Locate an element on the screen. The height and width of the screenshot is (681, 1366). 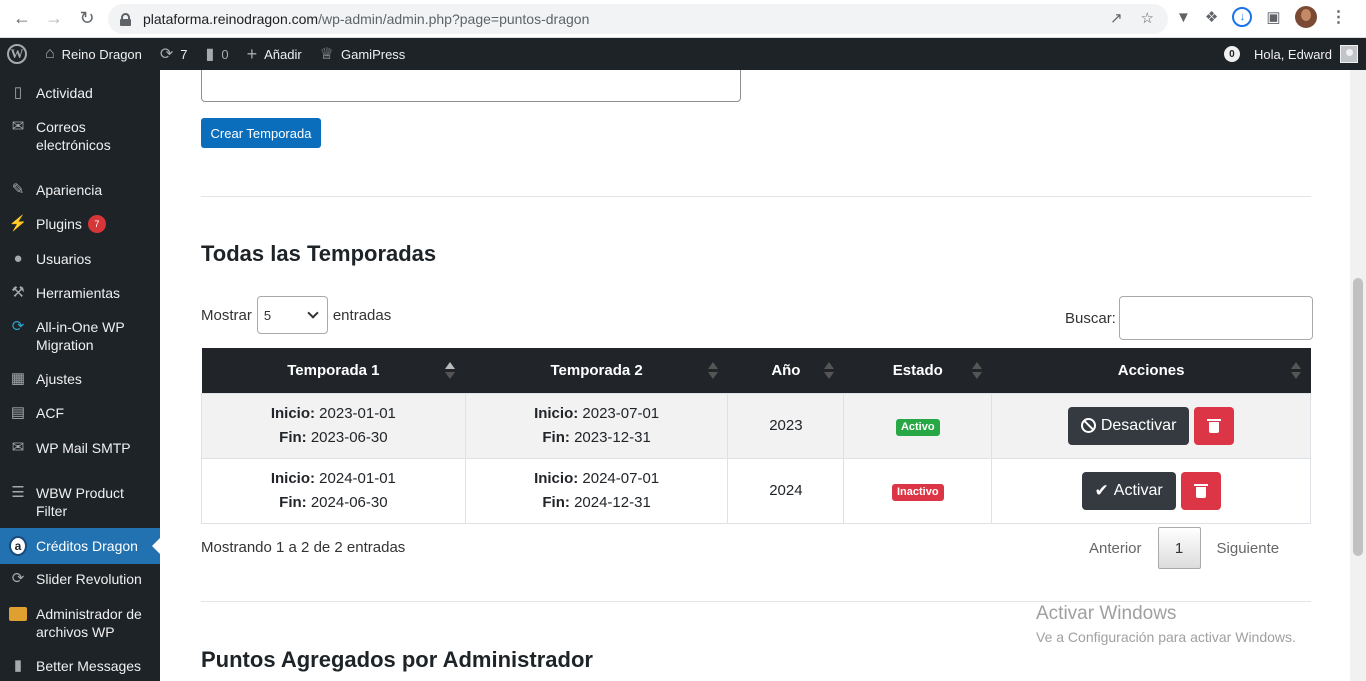
wordpress-logo-icon: W is located at coordinates (17, 54).